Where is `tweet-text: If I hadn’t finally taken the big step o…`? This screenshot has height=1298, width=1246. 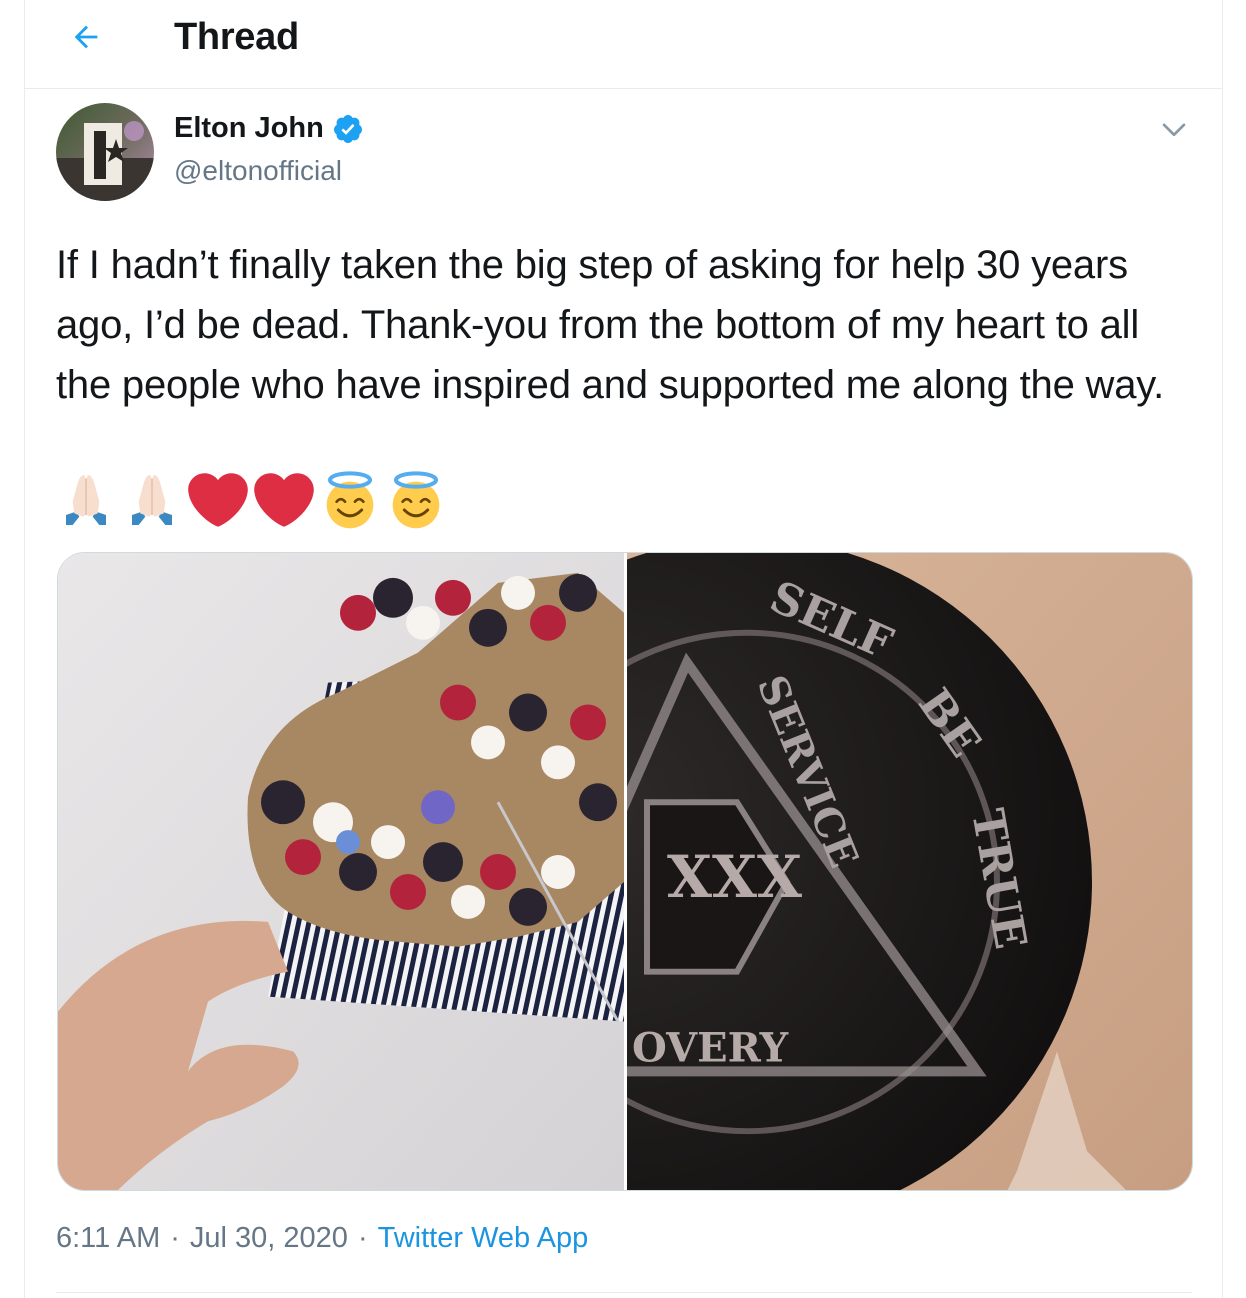 tweet-text: If I hadn’t finally taken the big step o… is located at coordinates (610, 325).